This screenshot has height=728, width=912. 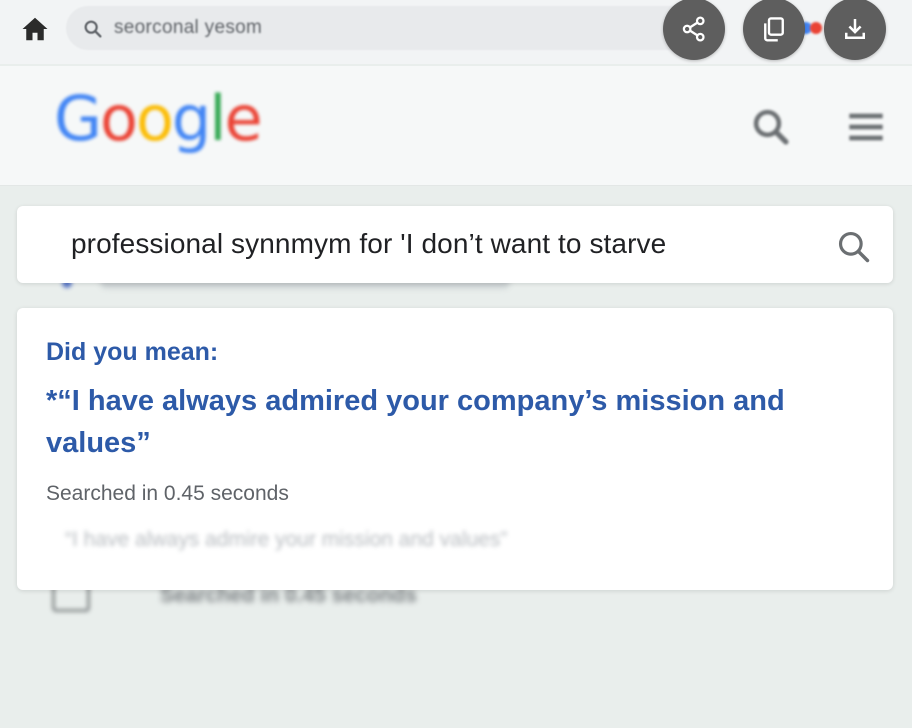 I want to click on did-you-mean-label: Did you mean:, so click(x=132, y=352).